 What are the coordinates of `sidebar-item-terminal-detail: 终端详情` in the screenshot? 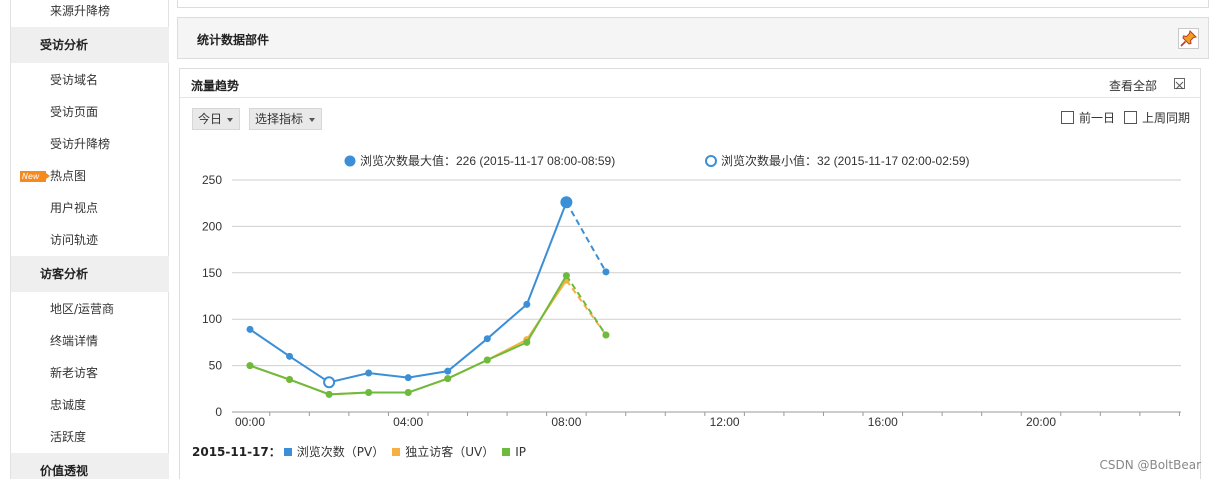 It's located at (90, 341).